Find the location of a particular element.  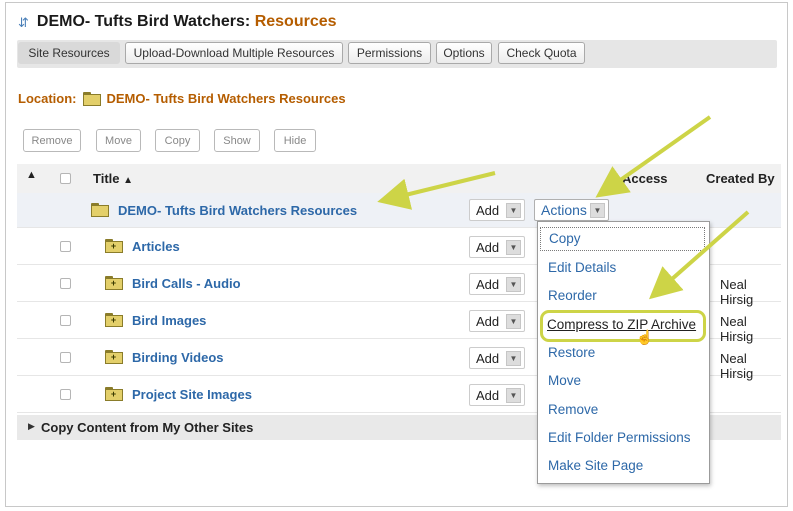

arrow-to-actions is located at coordinates (653, 156).